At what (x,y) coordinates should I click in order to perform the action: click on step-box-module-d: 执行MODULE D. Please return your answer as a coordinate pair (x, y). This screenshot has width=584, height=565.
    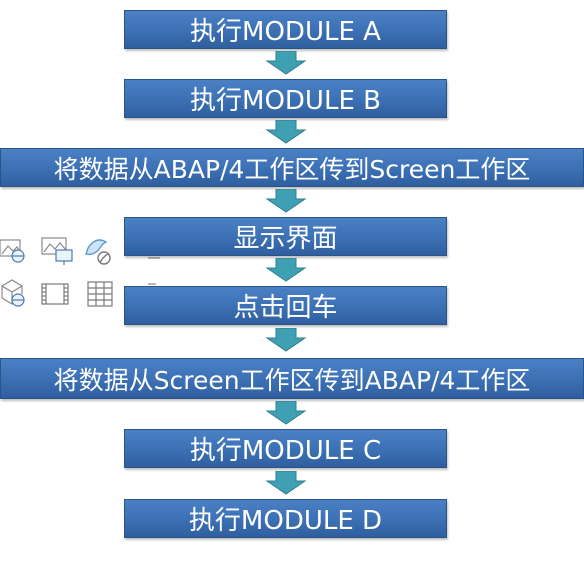
    Looking at the image, I should click on (285, 518).